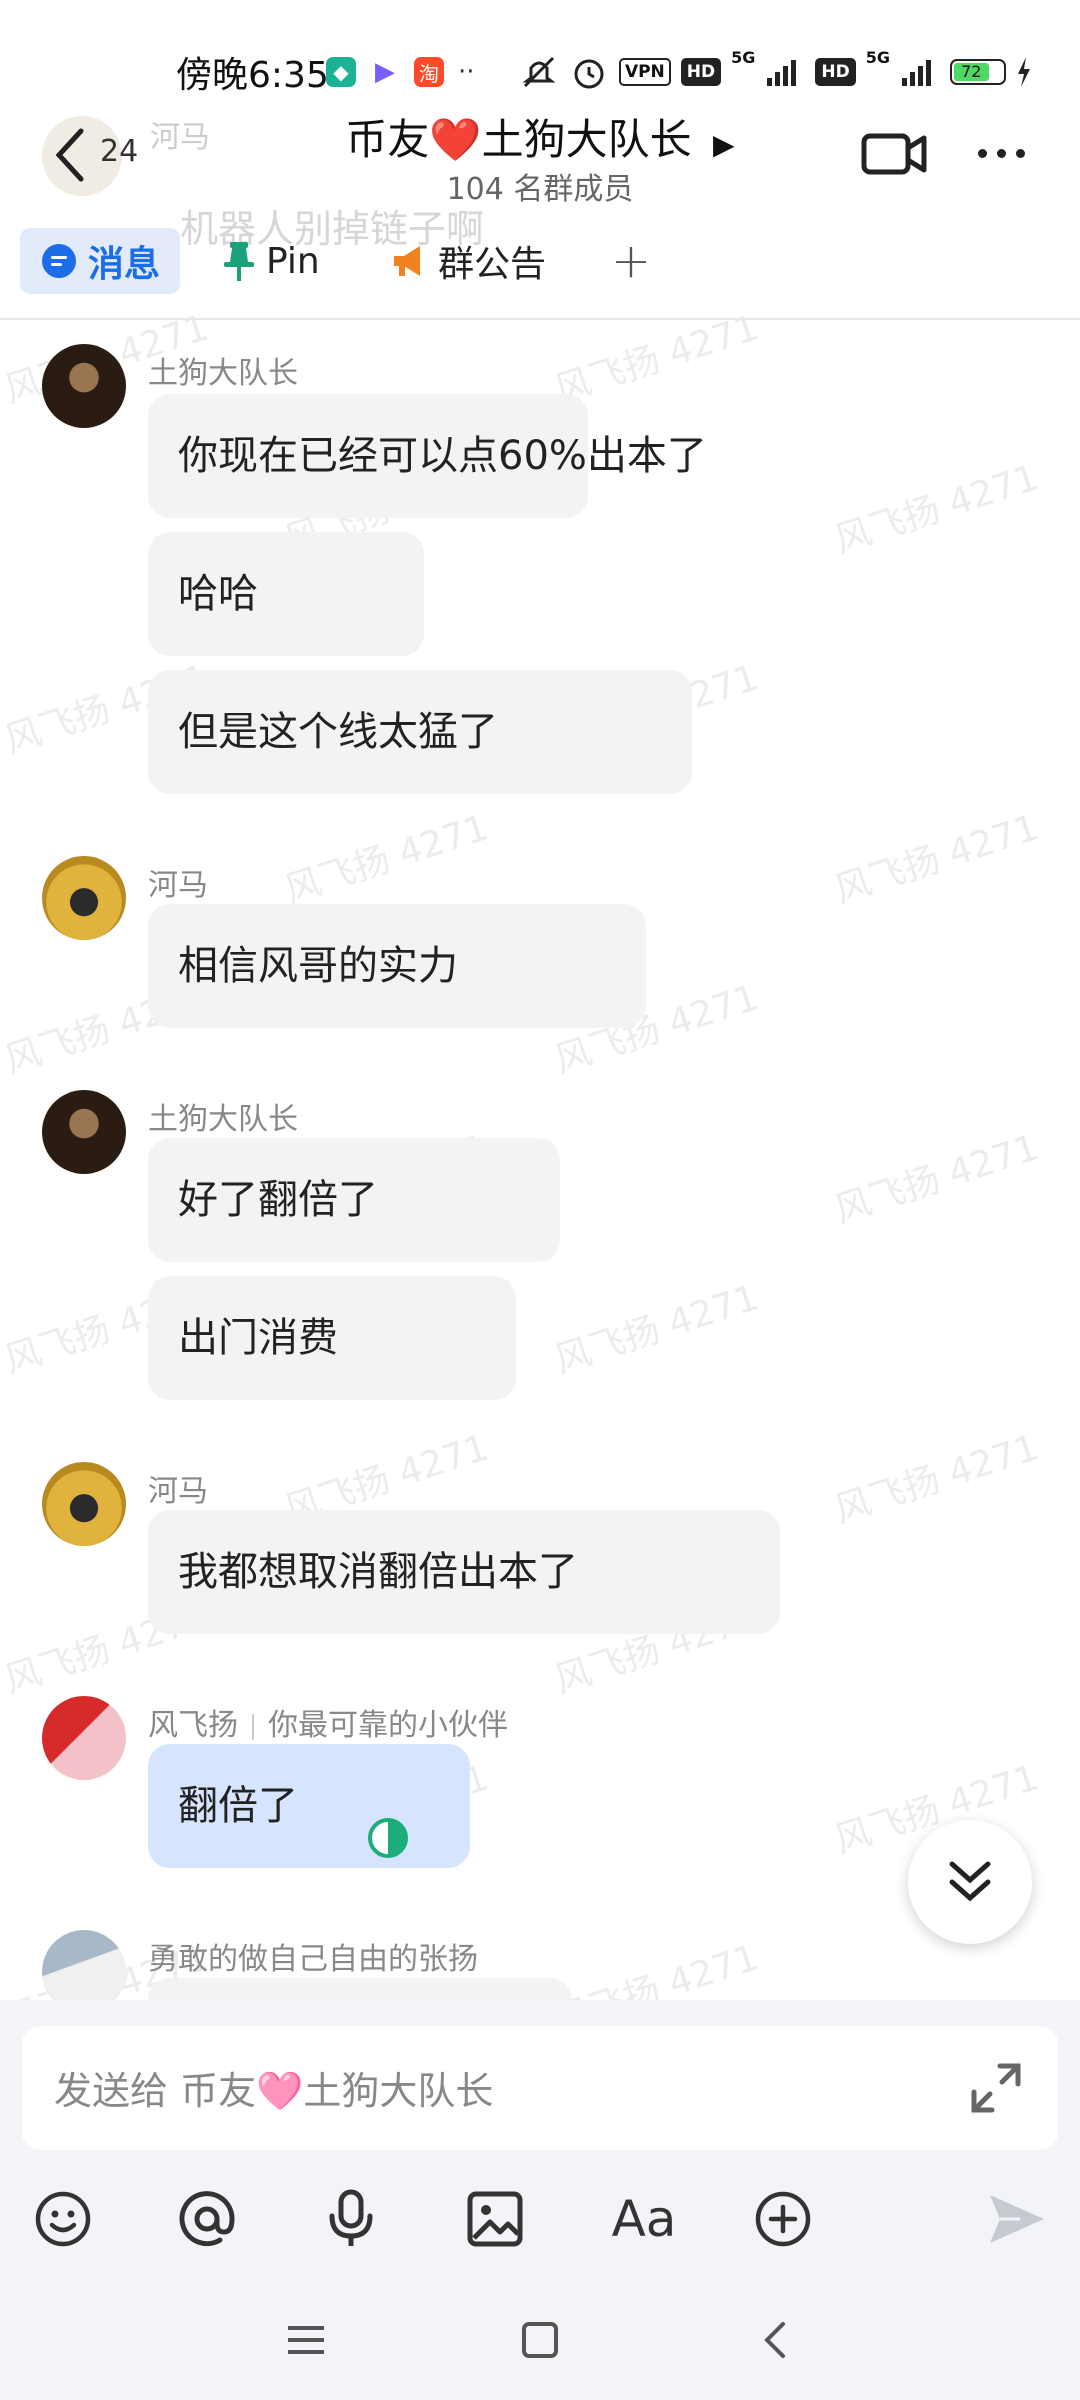 Image resolution: width=1080 pixels, height=2400 pixels. Describe the element at coordinates (631, 261) in the screenshot. I see `add-tab-button: +` at that location.